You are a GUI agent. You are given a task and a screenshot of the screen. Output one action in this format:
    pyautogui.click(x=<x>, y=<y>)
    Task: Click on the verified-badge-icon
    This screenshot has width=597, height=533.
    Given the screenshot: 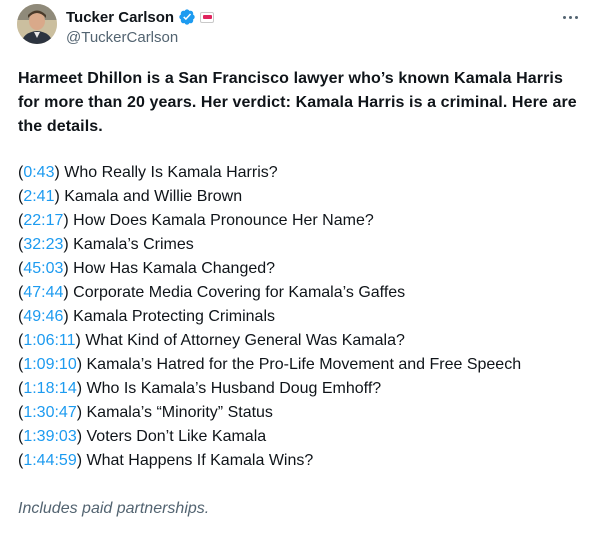 What is the action you would take?
    pyautogui.click(x=187, y=17)
    